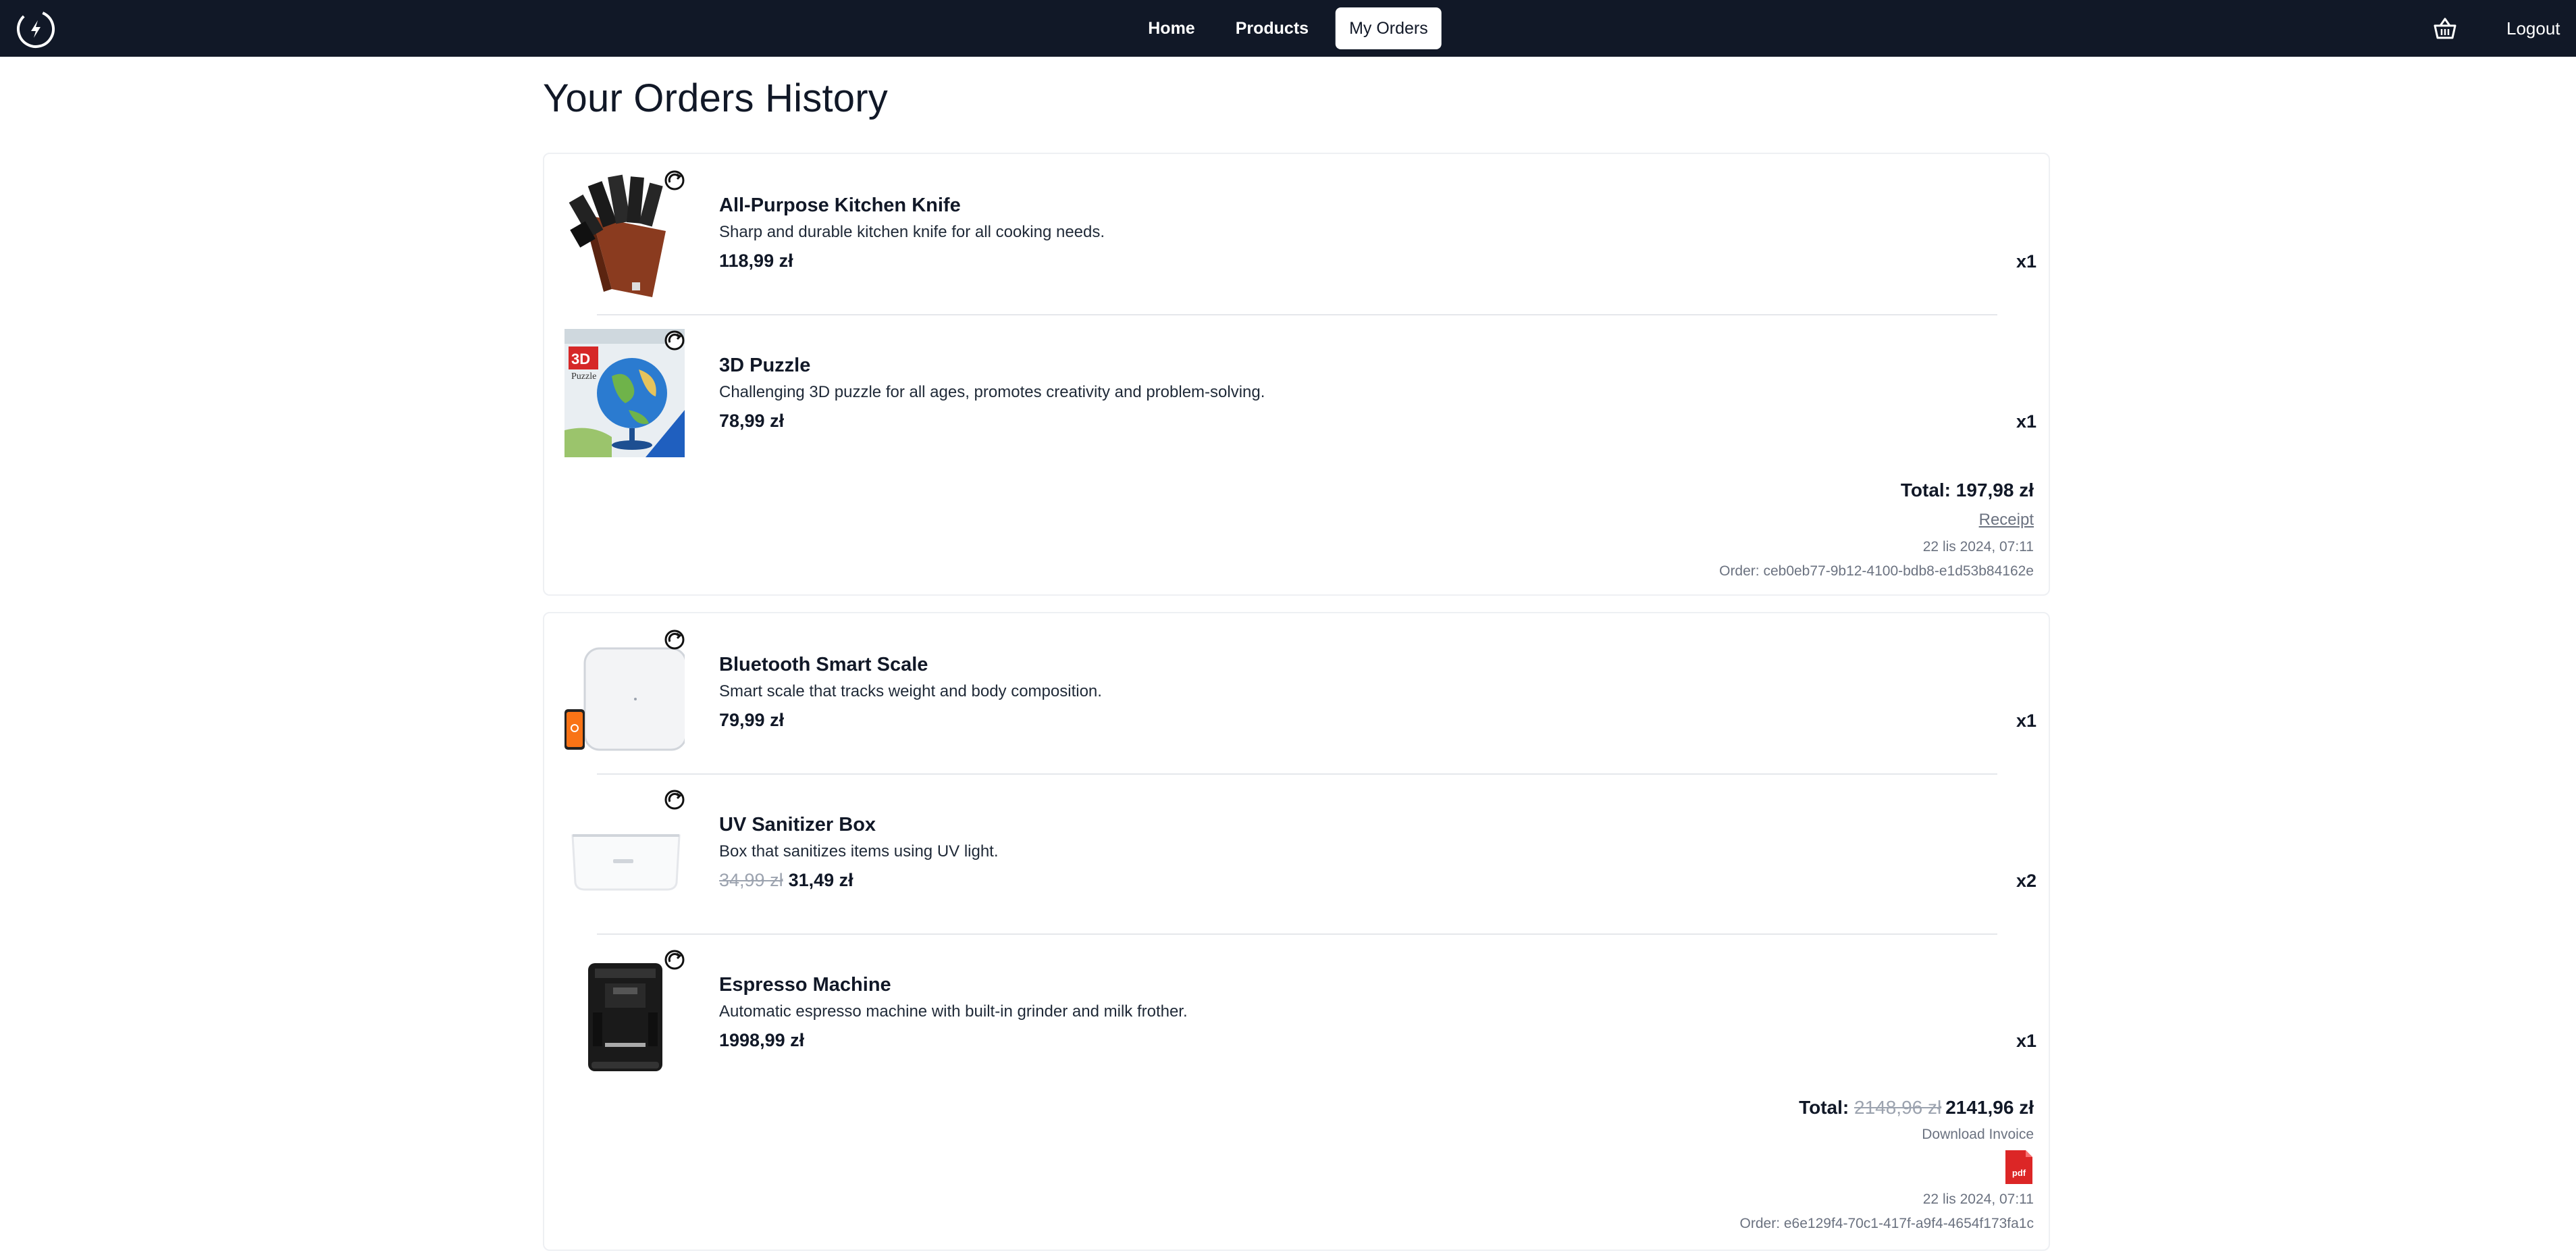  What do you see at coordinates (1876, 490) in the screenshot?
I see `order-total: Total: 197,98 zł` at bounding box center [1876, 490].